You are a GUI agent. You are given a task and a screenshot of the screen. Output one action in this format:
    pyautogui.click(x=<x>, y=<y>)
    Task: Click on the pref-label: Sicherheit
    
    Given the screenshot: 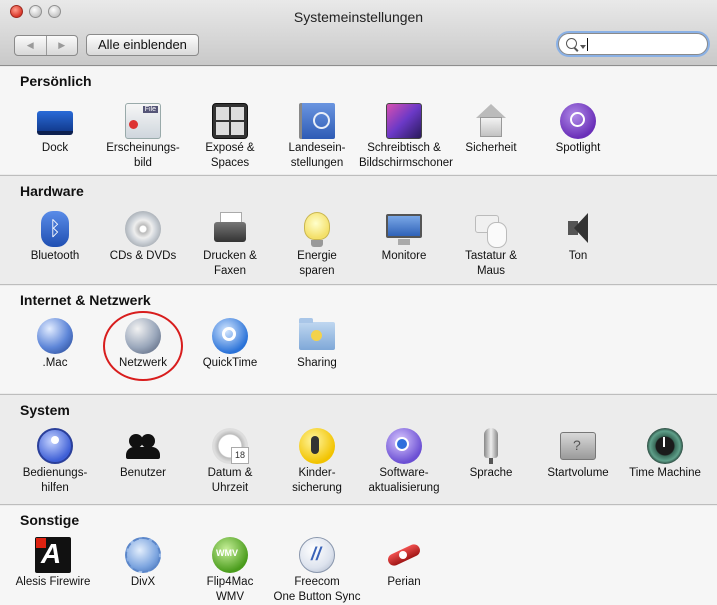 What is the action you would take?
    pyautogui.click(x=491, y=148)
    